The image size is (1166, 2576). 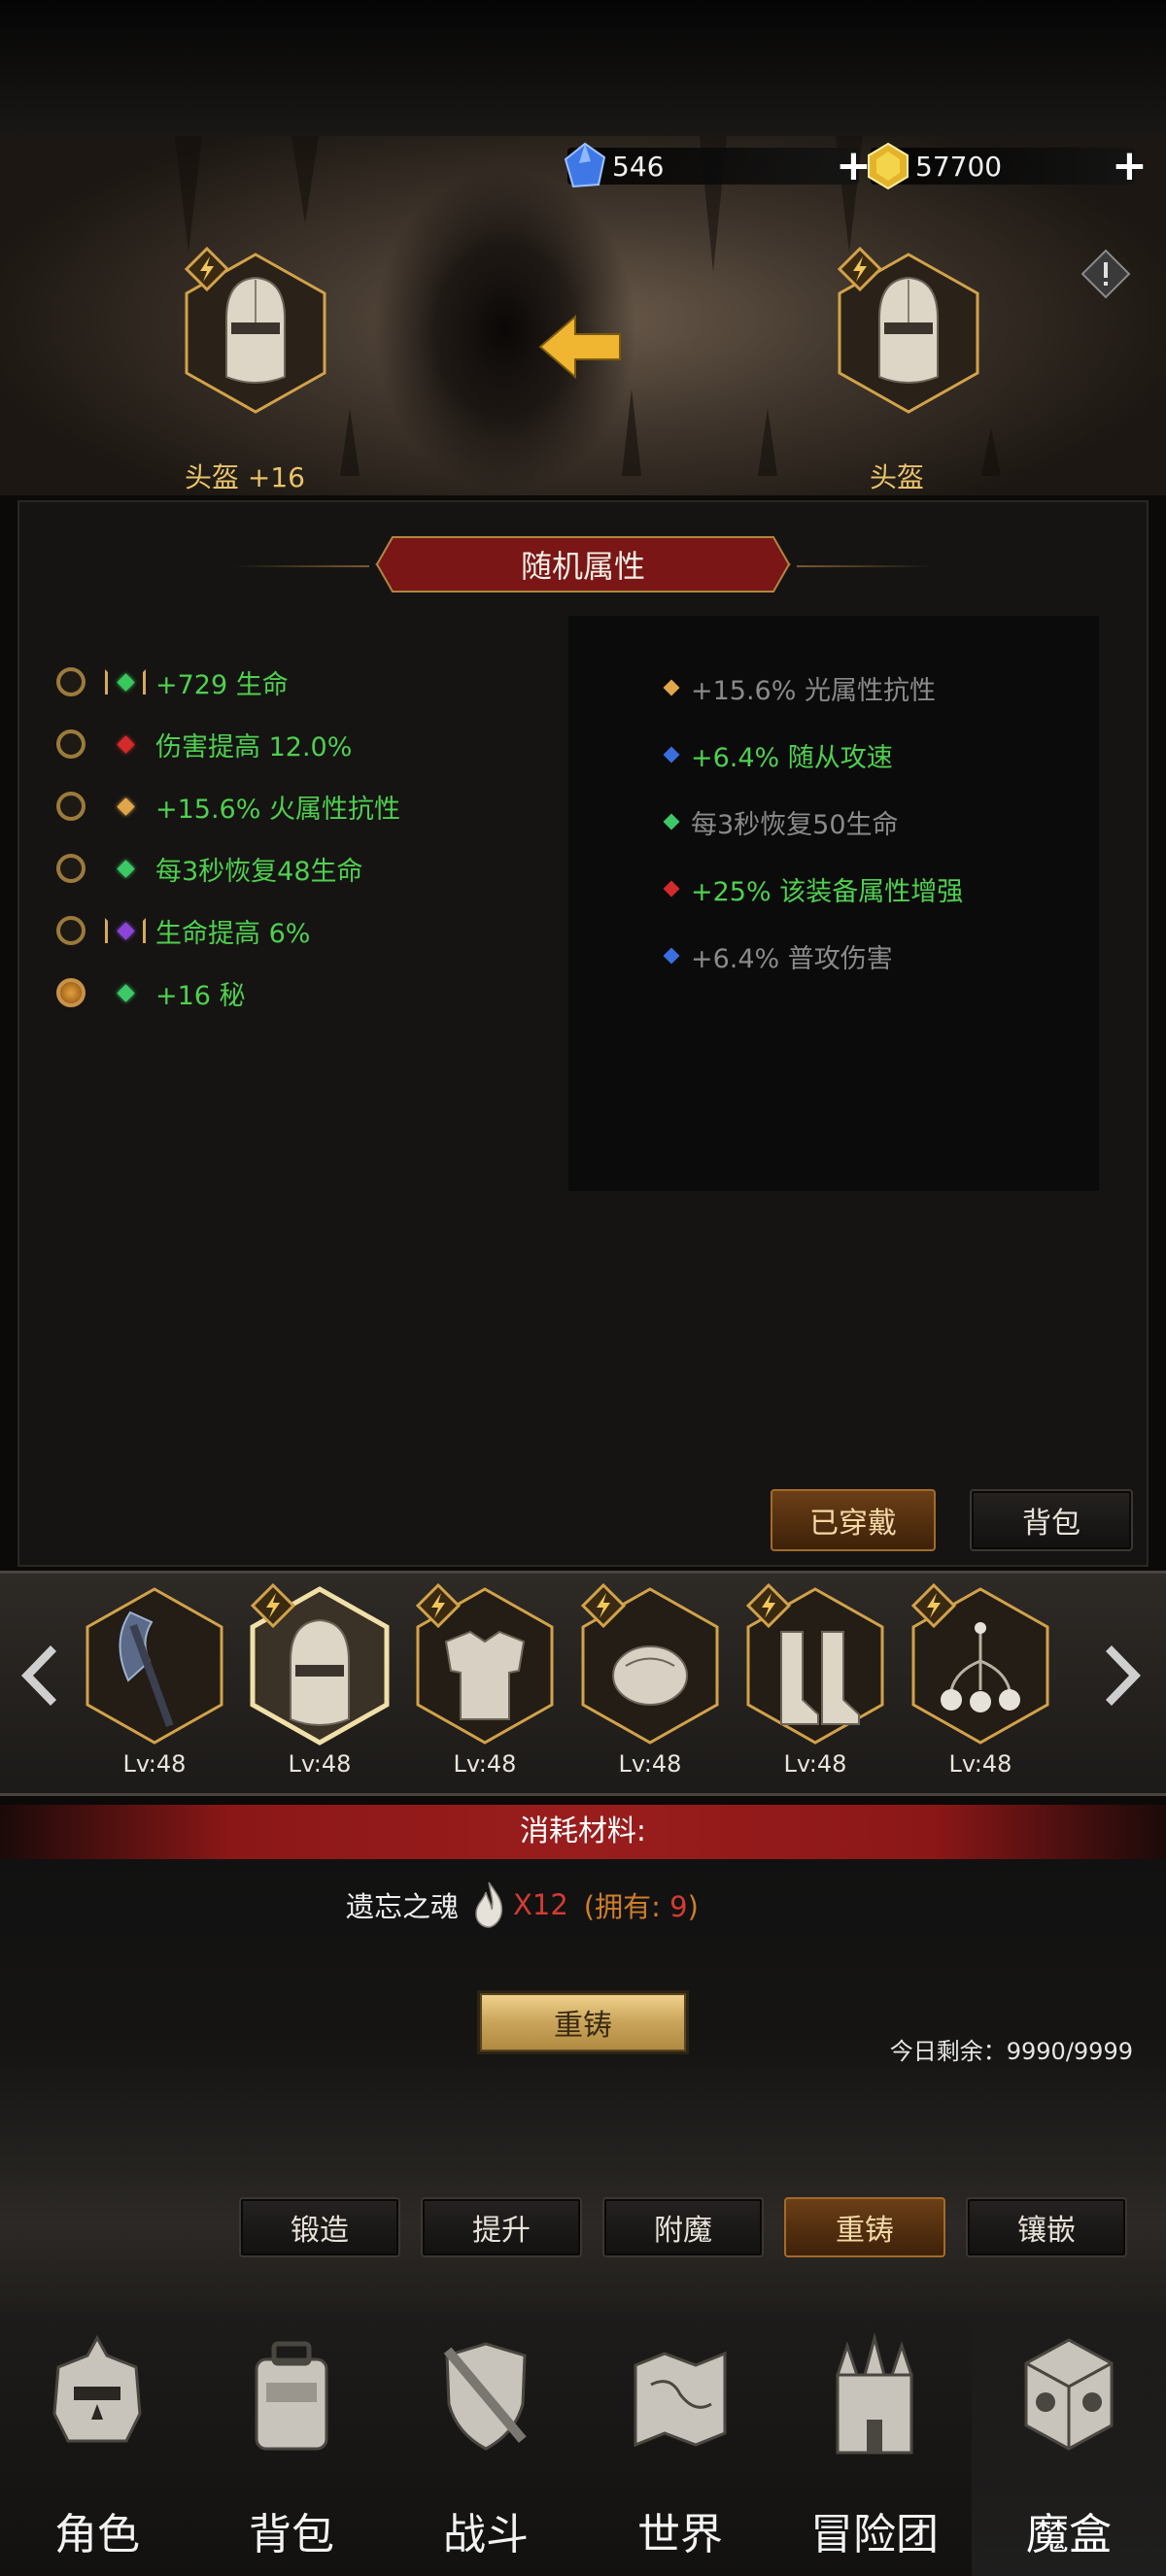 What do you see at coordinates (874, 2393) in the screenshot?
I see `castle-icon` at bounding box center [874, 2393].